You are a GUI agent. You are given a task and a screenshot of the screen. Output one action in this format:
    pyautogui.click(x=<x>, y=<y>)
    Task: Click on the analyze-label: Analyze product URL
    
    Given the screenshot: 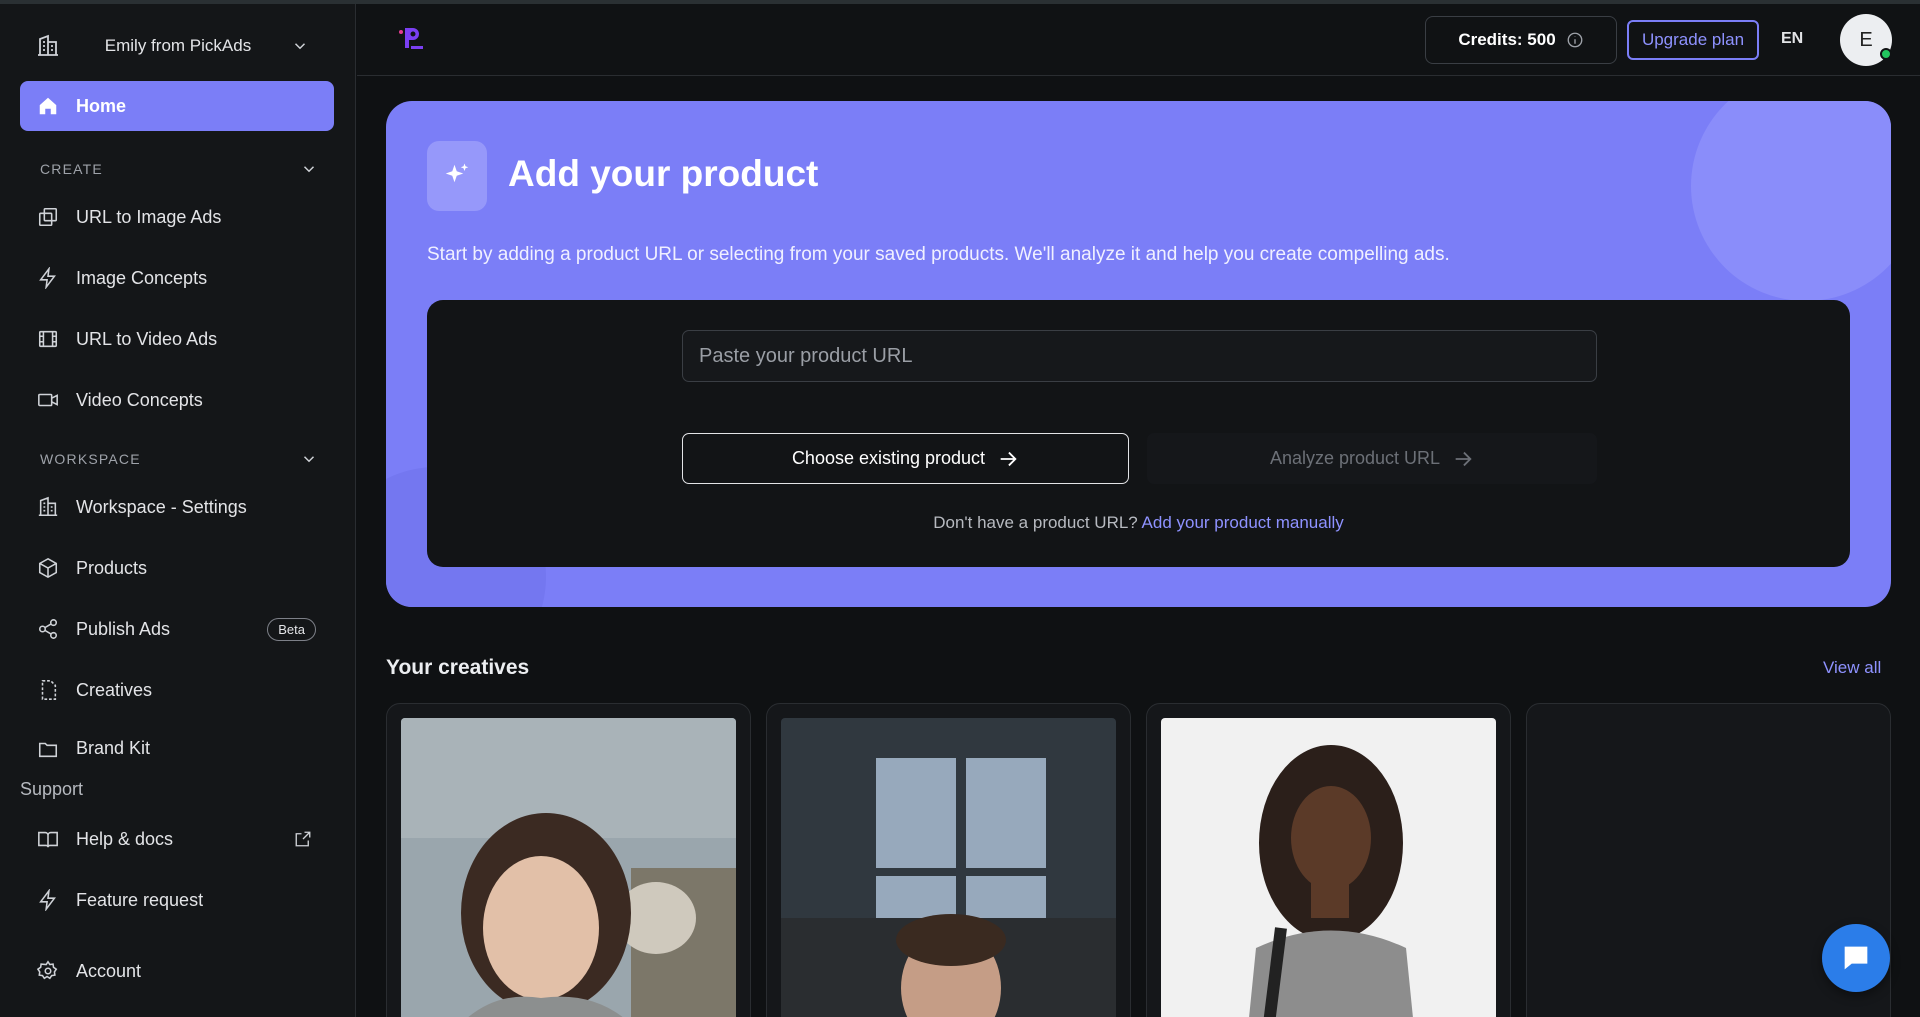 What is the action you would take?
    pyautogui.click(x=1355, y=458)
    